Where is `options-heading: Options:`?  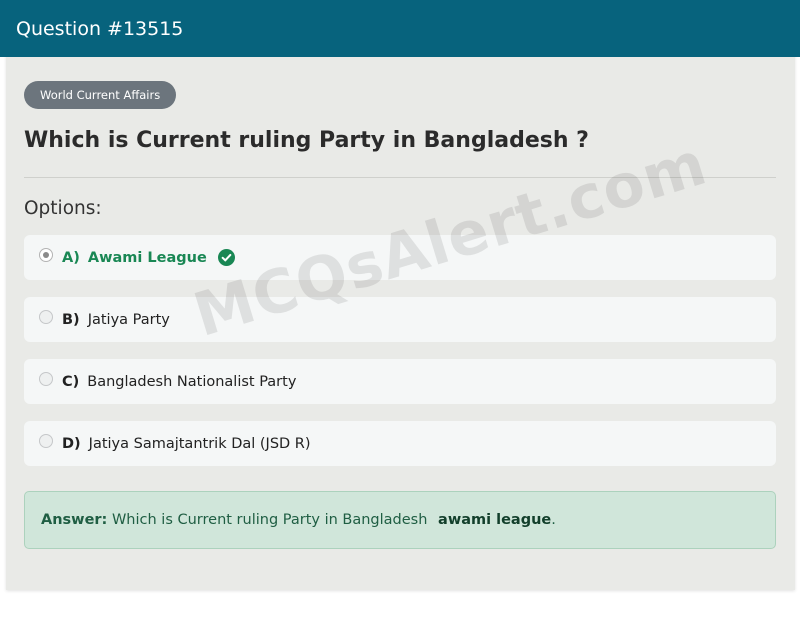 options-heading: Options: is located at coordinates (63, 208).